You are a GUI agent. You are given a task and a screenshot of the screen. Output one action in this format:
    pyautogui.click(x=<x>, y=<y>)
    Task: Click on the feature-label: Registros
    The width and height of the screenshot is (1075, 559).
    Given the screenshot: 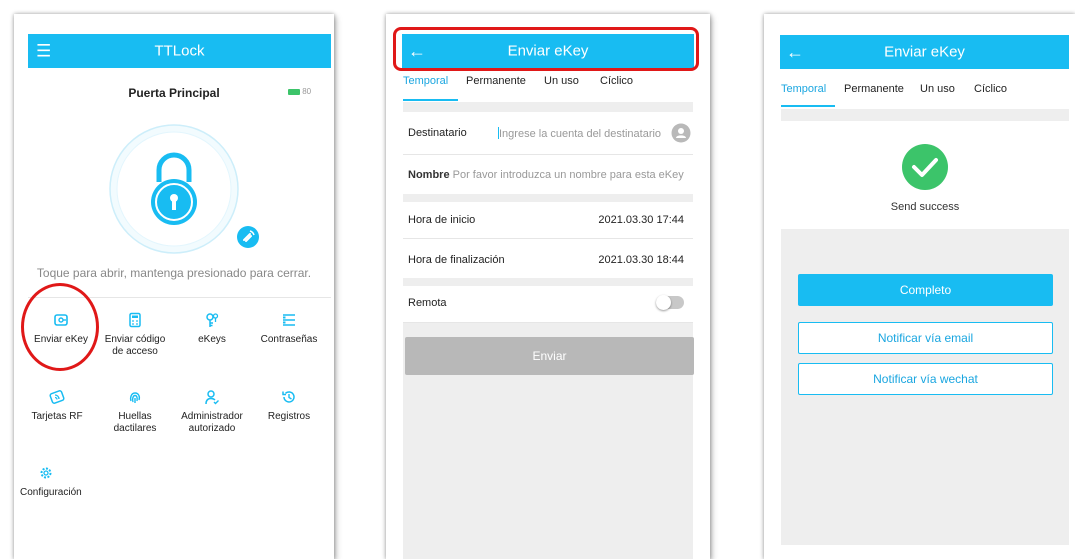 What is the action you would take?
    pyautogui.click(x=289, y=416)
    